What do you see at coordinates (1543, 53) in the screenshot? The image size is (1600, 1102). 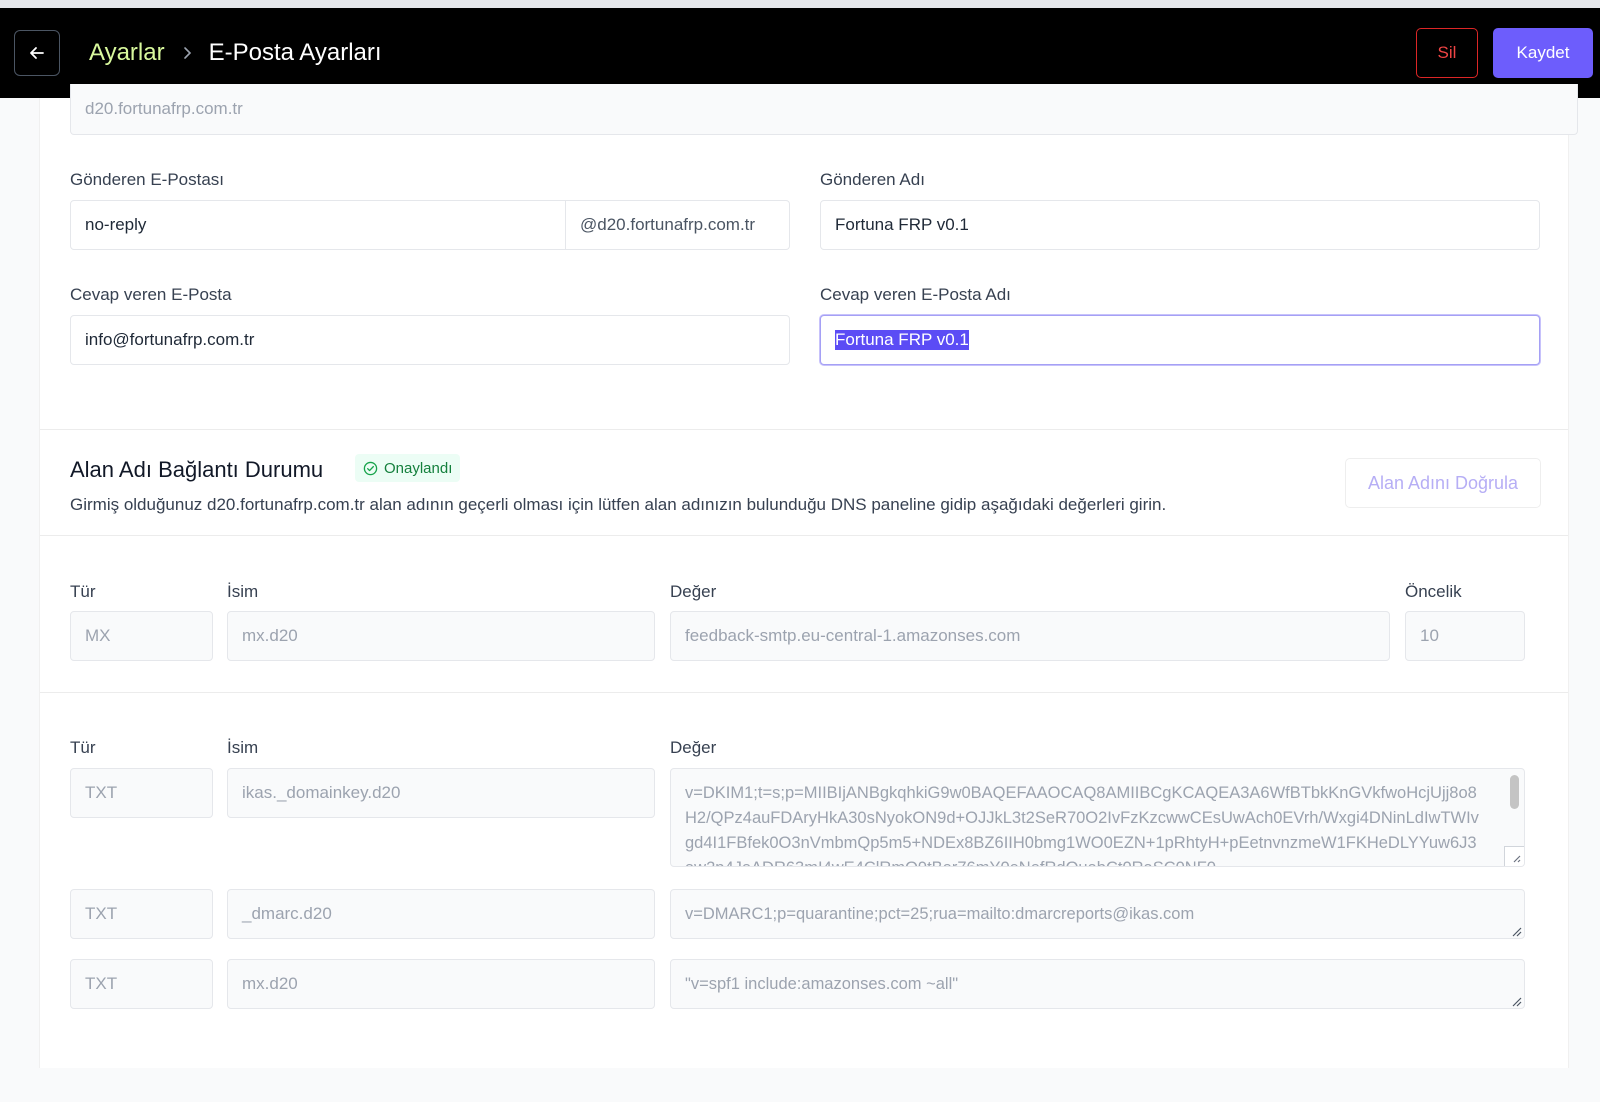 I see `save-button: Kaydet` at bounding box center [1543, 53].